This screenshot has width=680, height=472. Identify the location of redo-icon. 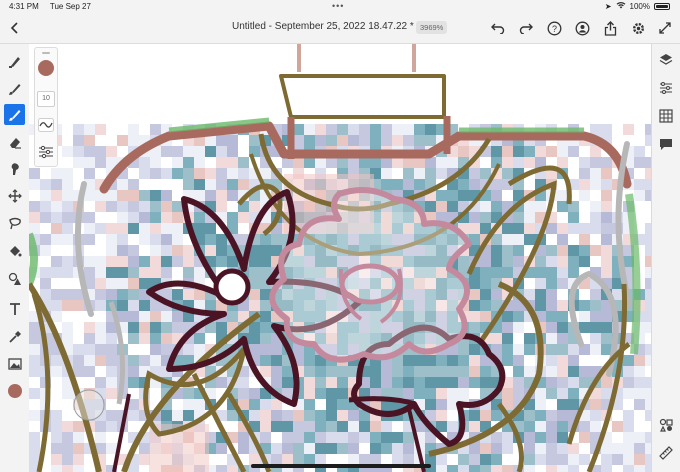
(526, 28).